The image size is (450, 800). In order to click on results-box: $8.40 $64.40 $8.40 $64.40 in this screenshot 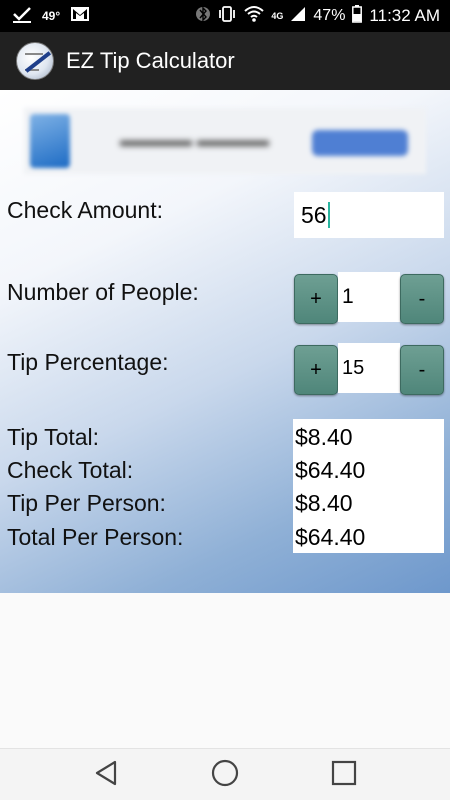, I will do `click(368, 486)`.